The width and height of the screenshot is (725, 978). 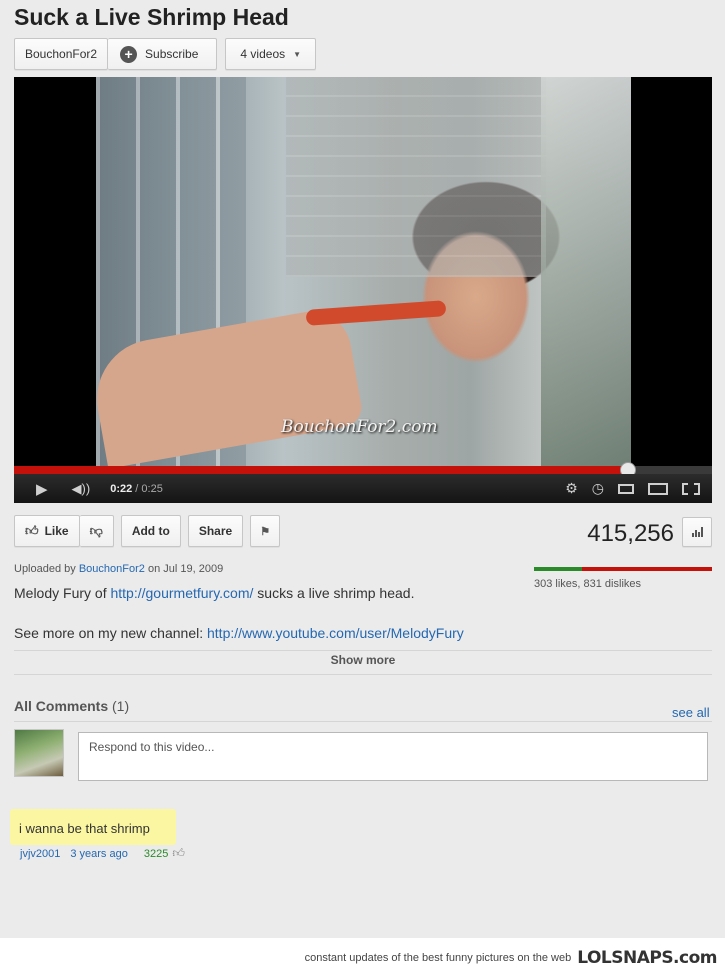 I want to click on videos-label: 4 videos, so click(x=263, y=54).